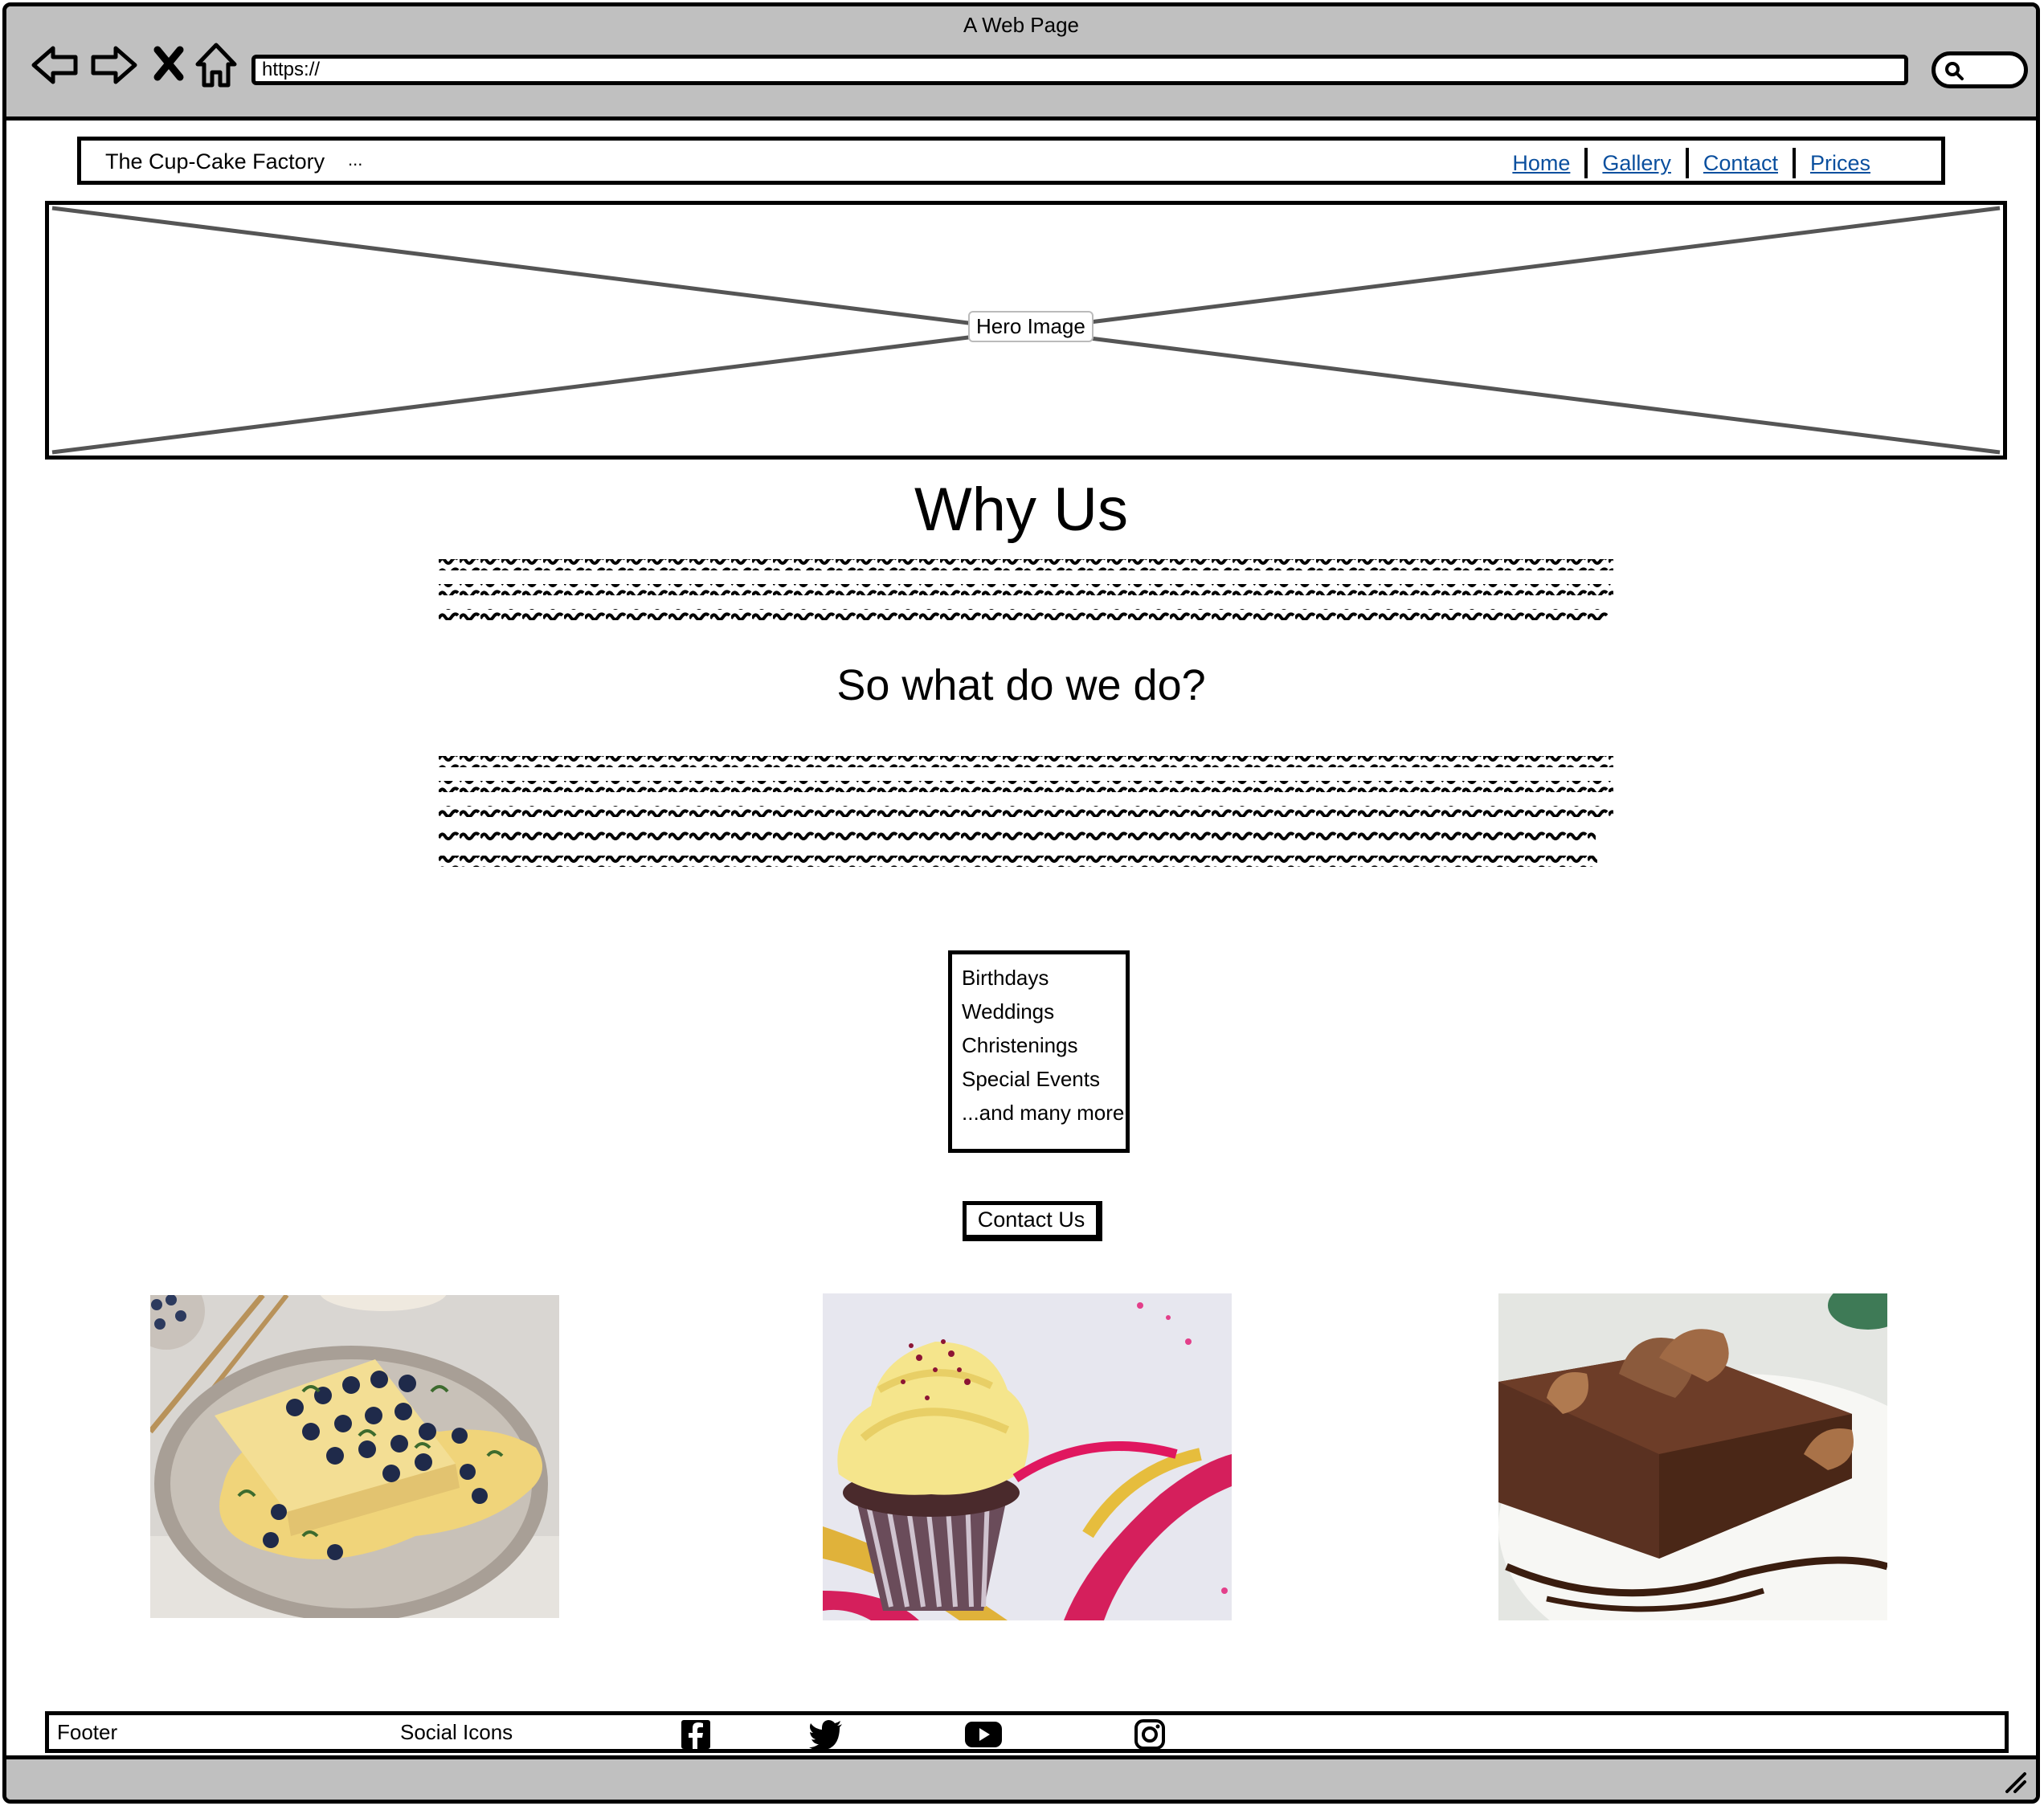  What do you see at coordinates (1008, 1011) in the screenshot?
I see `service-item: Weddings` at bounding box center [1008, 1011].